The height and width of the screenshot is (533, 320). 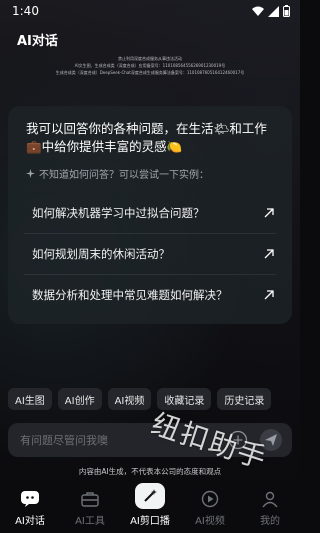 I want to click on status-icons, so click(x=271, y=11).